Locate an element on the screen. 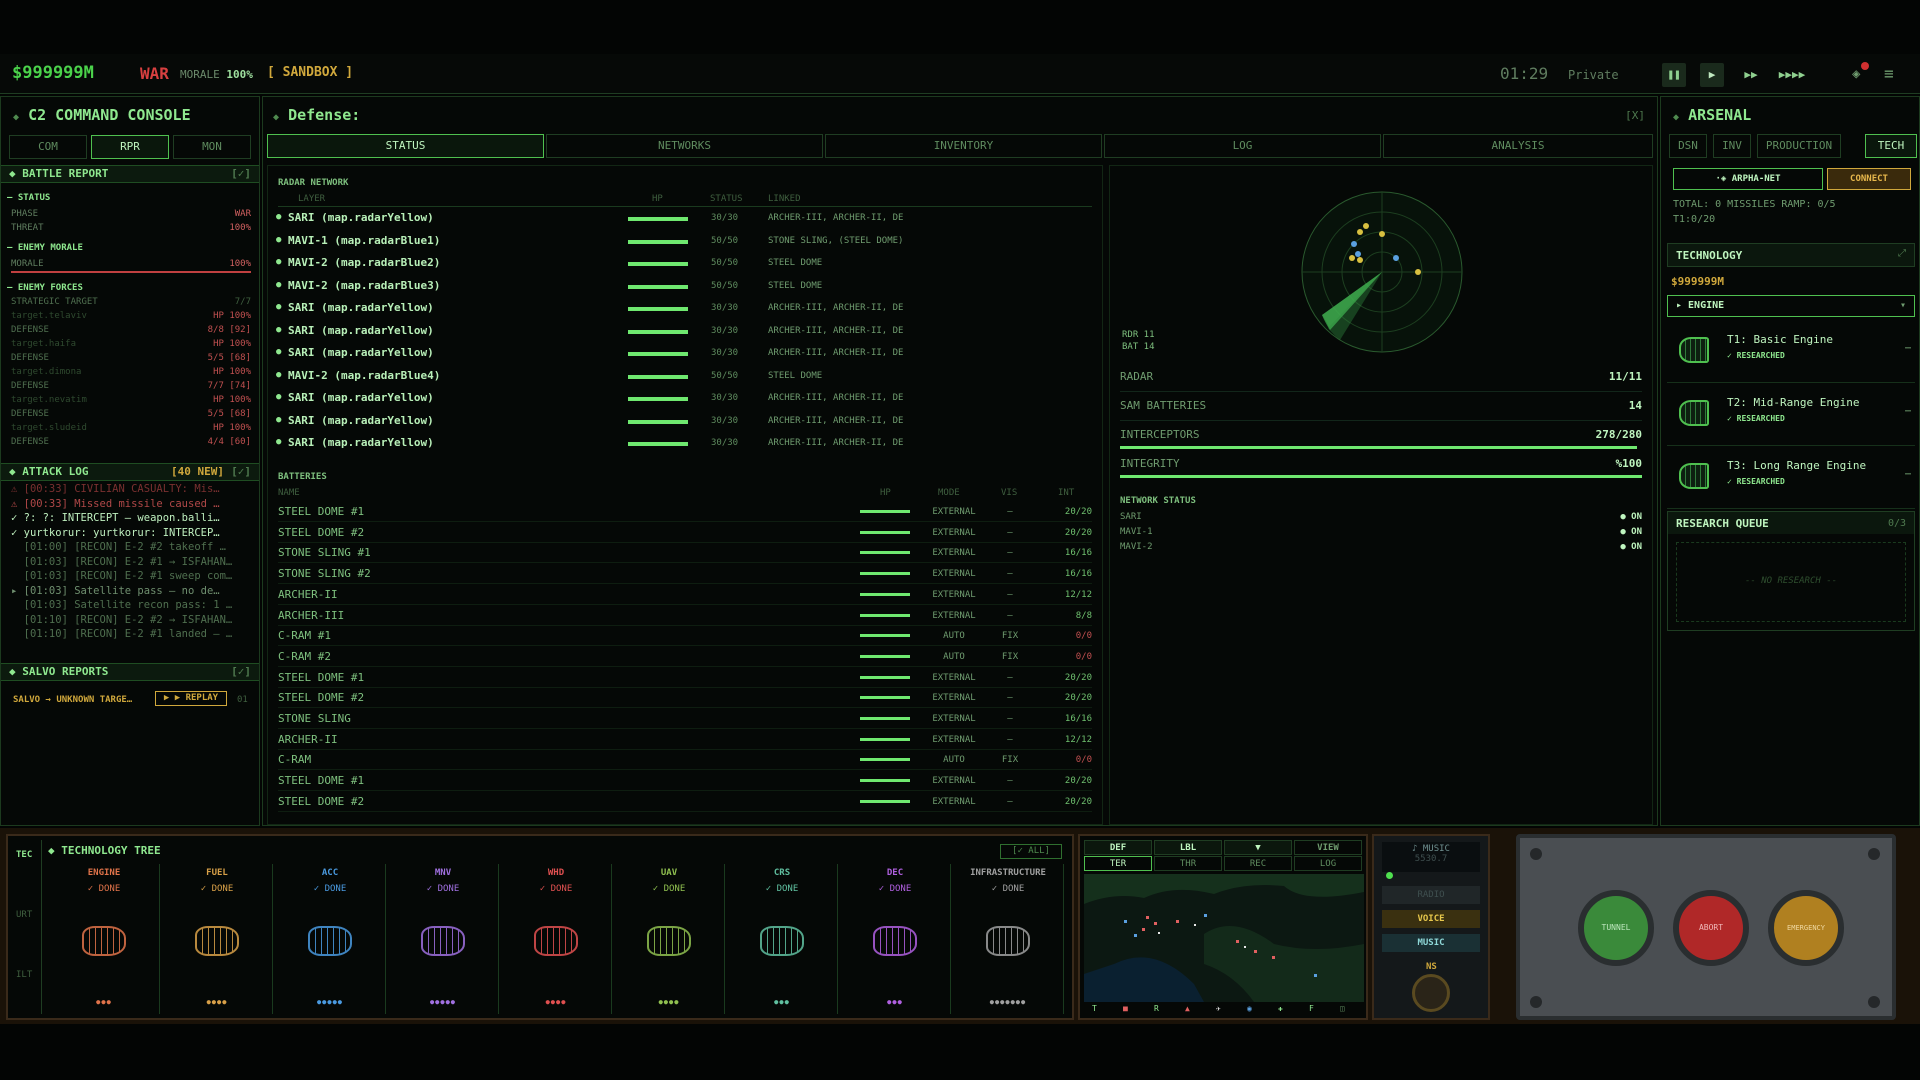  play-button: ▶ is located at coordinates (1712, 75).